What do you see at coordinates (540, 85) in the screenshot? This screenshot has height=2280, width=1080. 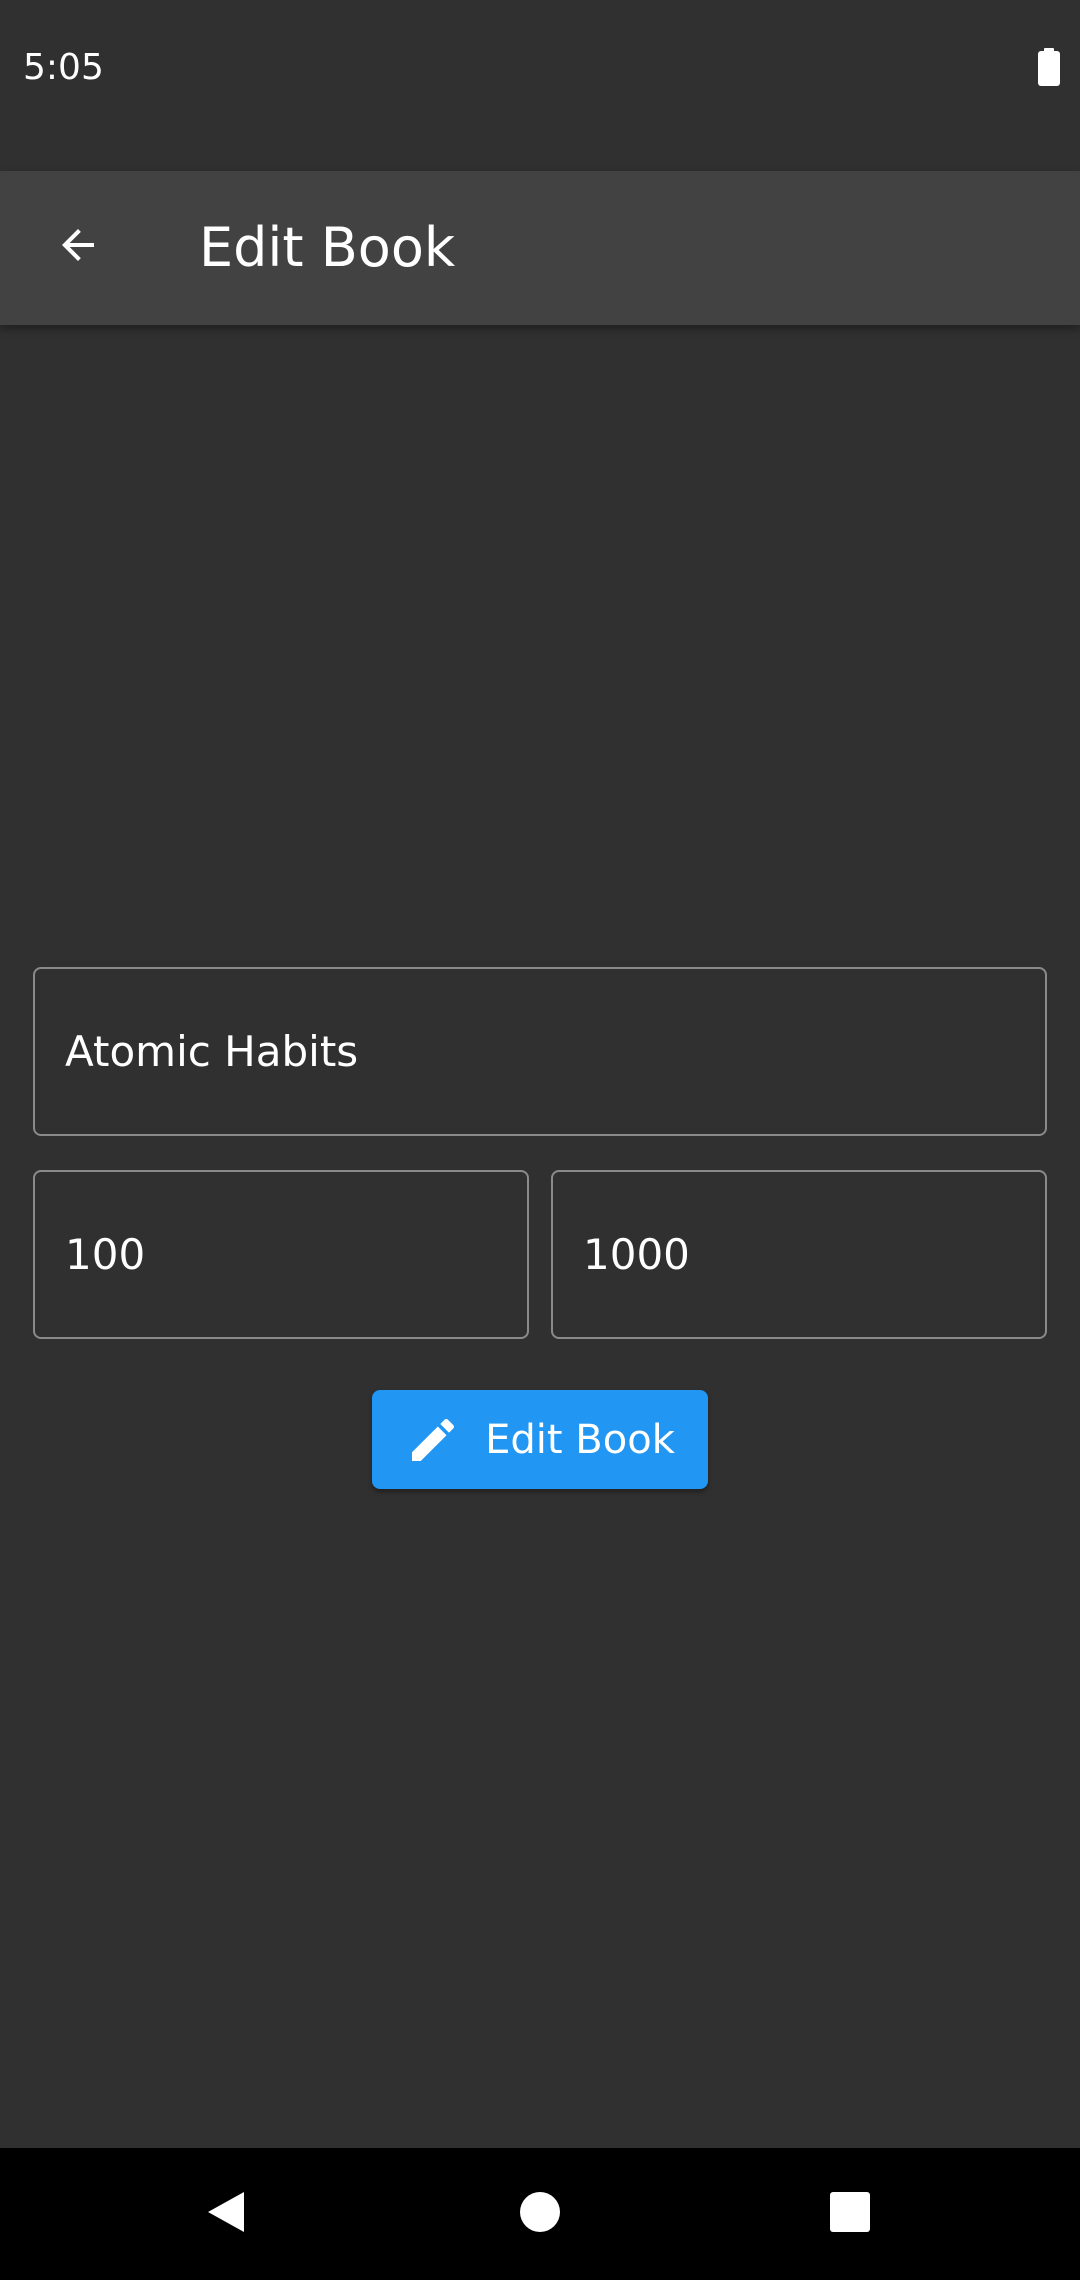 I see `status-bar: 5:05` at bounding box center [540, 85].